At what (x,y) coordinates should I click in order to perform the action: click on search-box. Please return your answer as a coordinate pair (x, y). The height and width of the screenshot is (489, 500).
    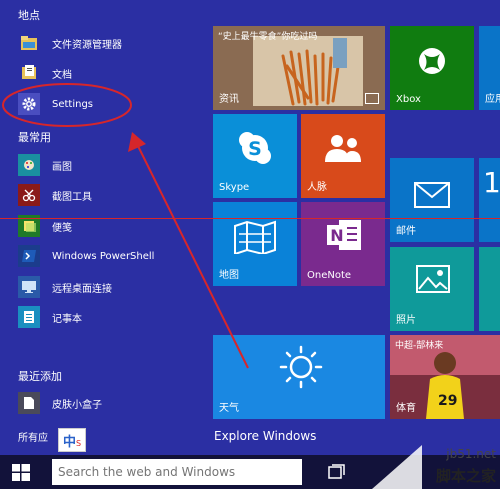
    Looking at the image, I should click on (177, 472).